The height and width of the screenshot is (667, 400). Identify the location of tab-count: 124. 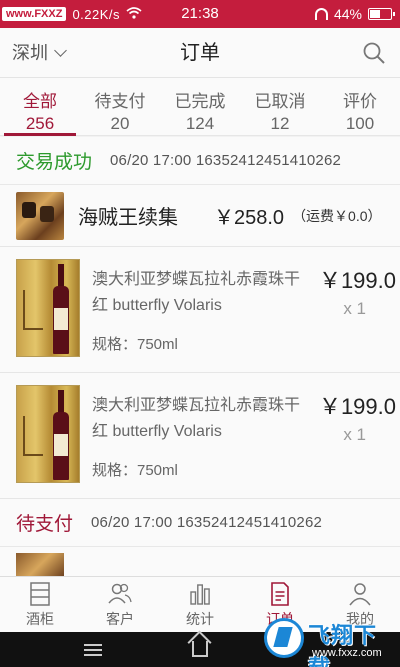
(200, 123).